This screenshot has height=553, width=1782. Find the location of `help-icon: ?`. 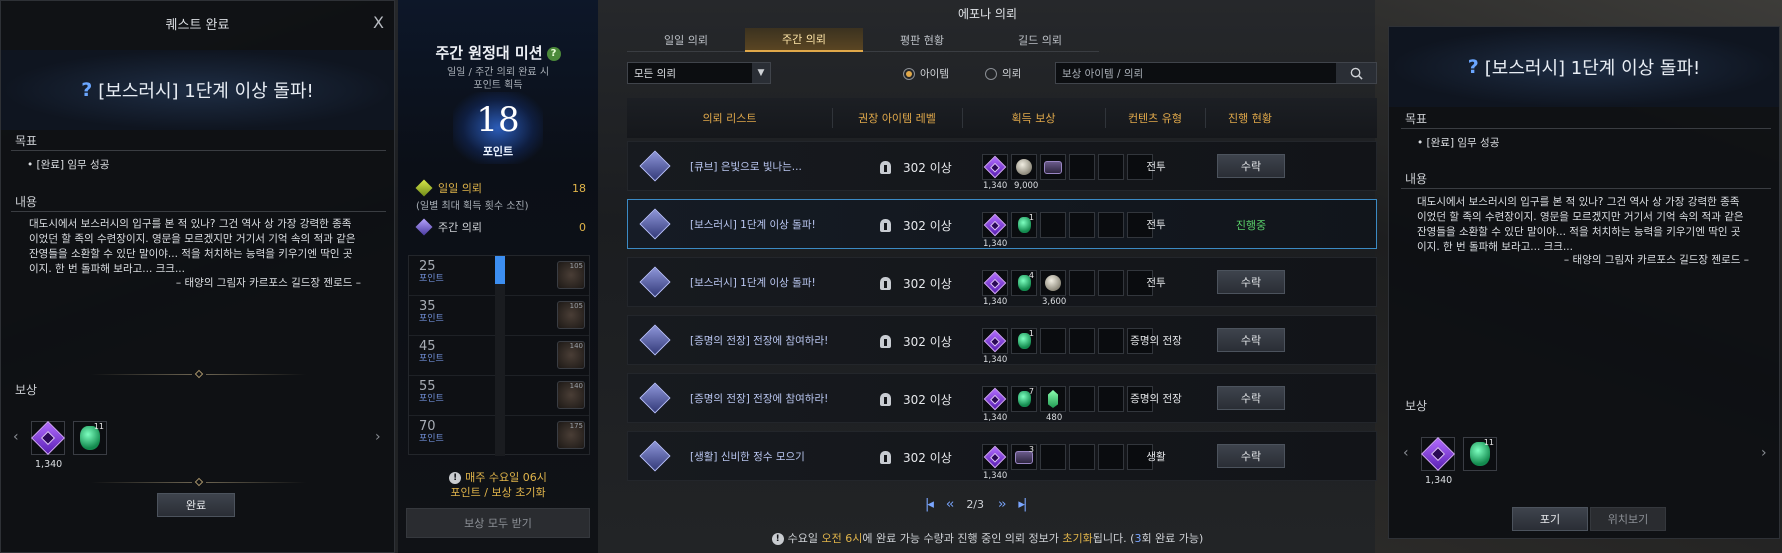

help-icon: ? is located at coordinates (553, 53).